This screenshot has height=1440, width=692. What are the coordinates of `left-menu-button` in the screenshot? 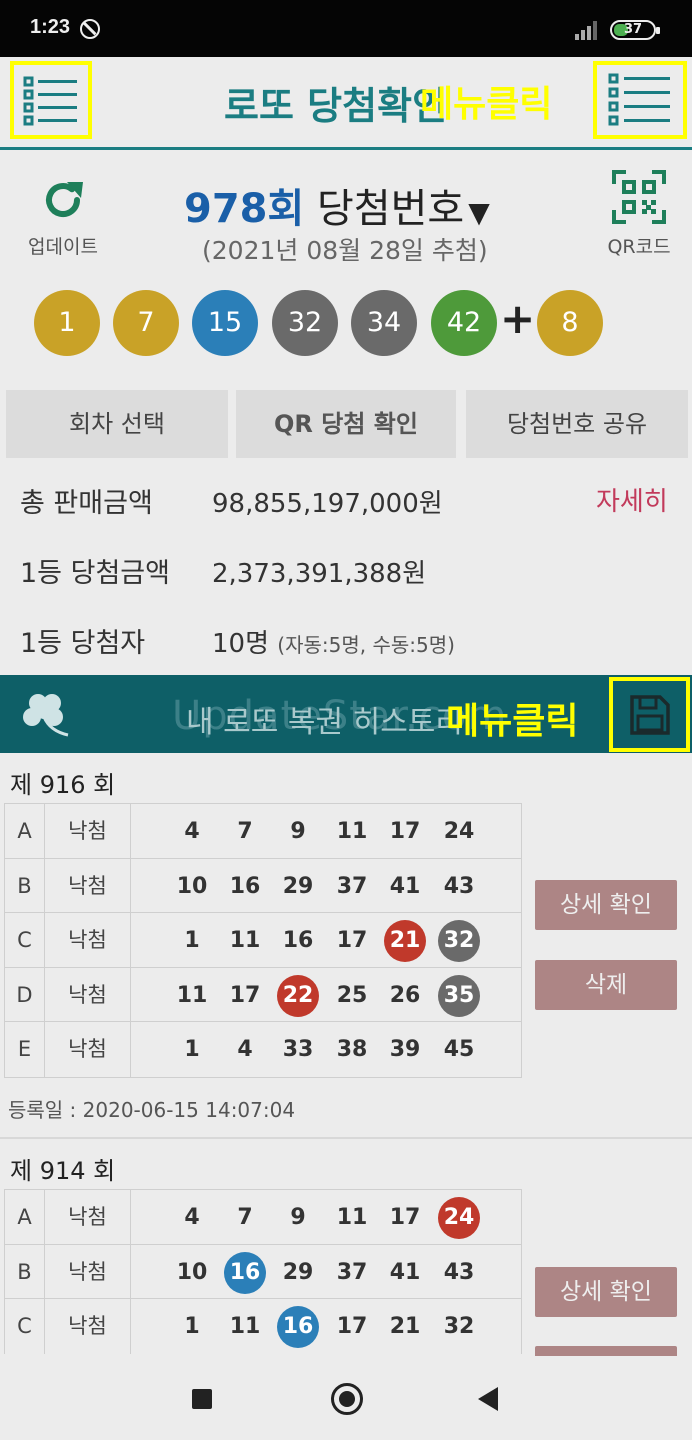 It's located at (51, 100).